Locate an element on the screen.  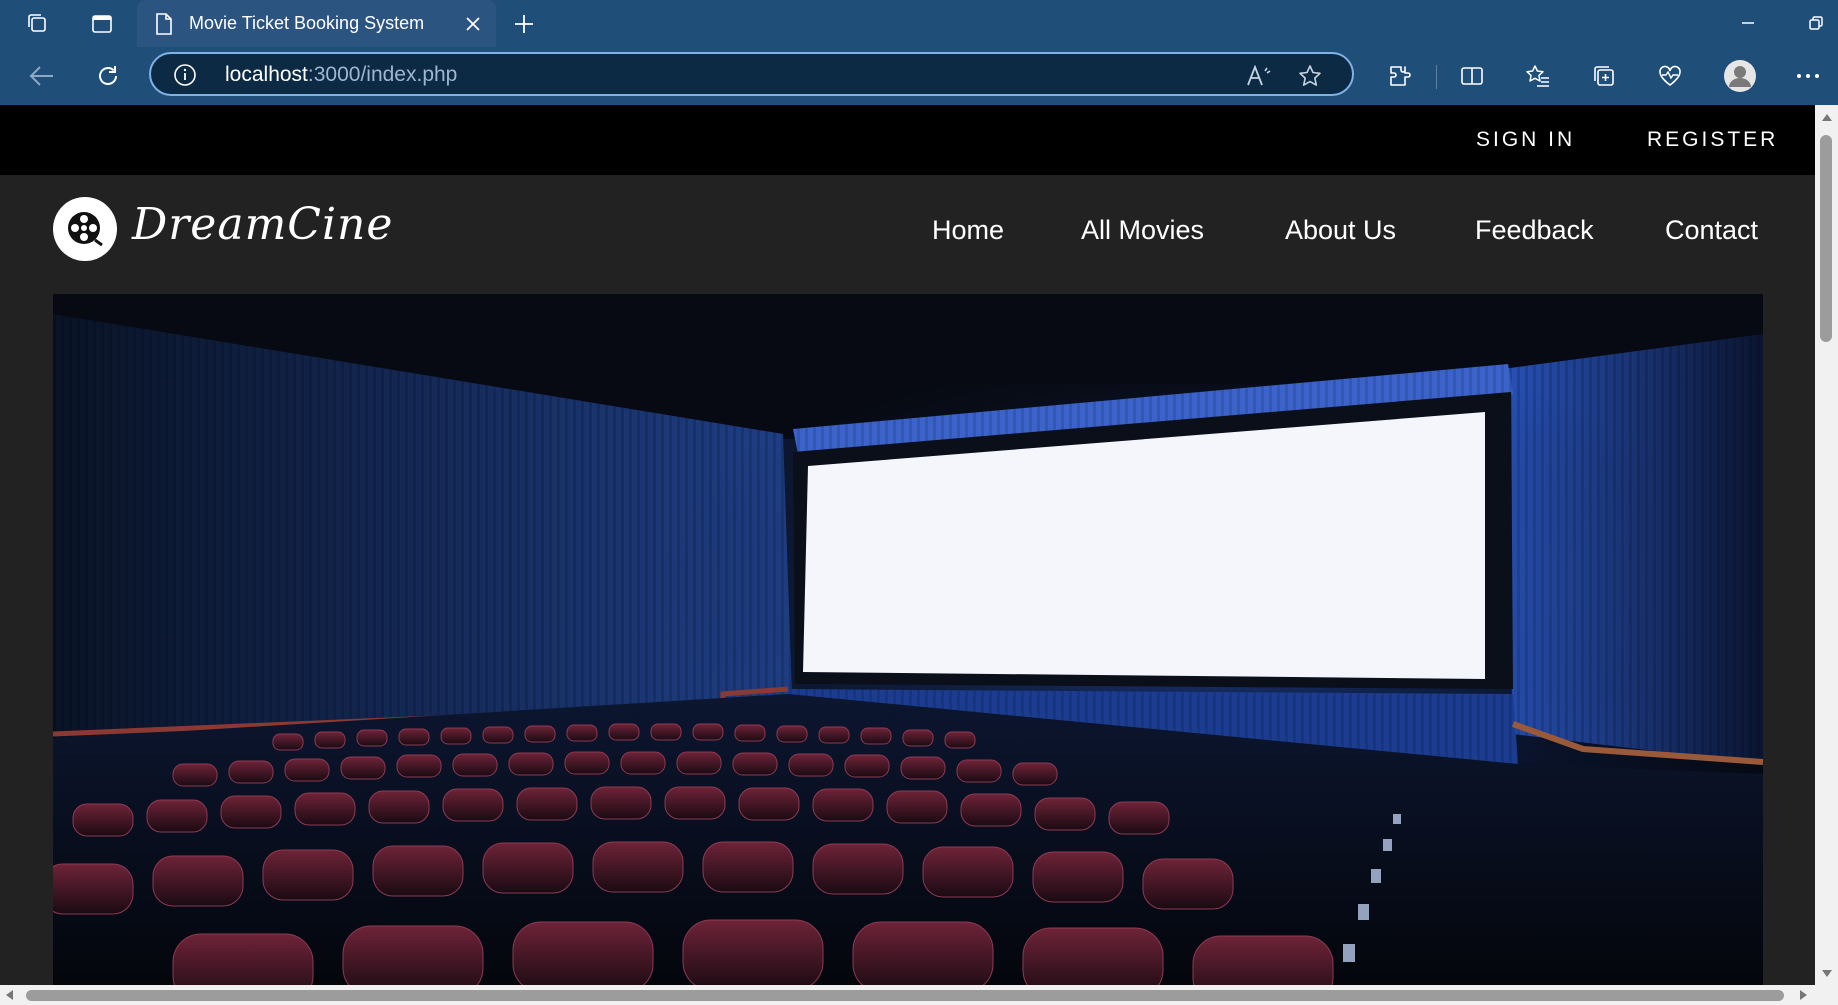
favorite-star-icon is located at coordinates (1310, 76).